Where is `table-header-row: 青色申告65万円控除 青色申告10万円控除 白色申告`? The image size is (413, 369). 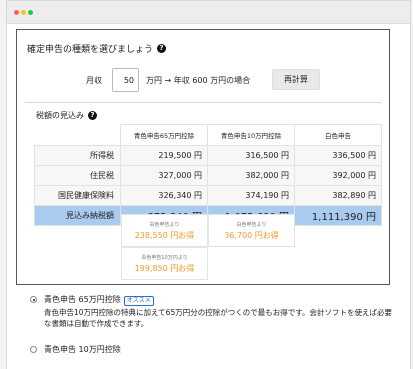
table-header-row: 青色申告65万円控除 青色申告10万円控除 白色申告 is located at coordinates (208, 135).